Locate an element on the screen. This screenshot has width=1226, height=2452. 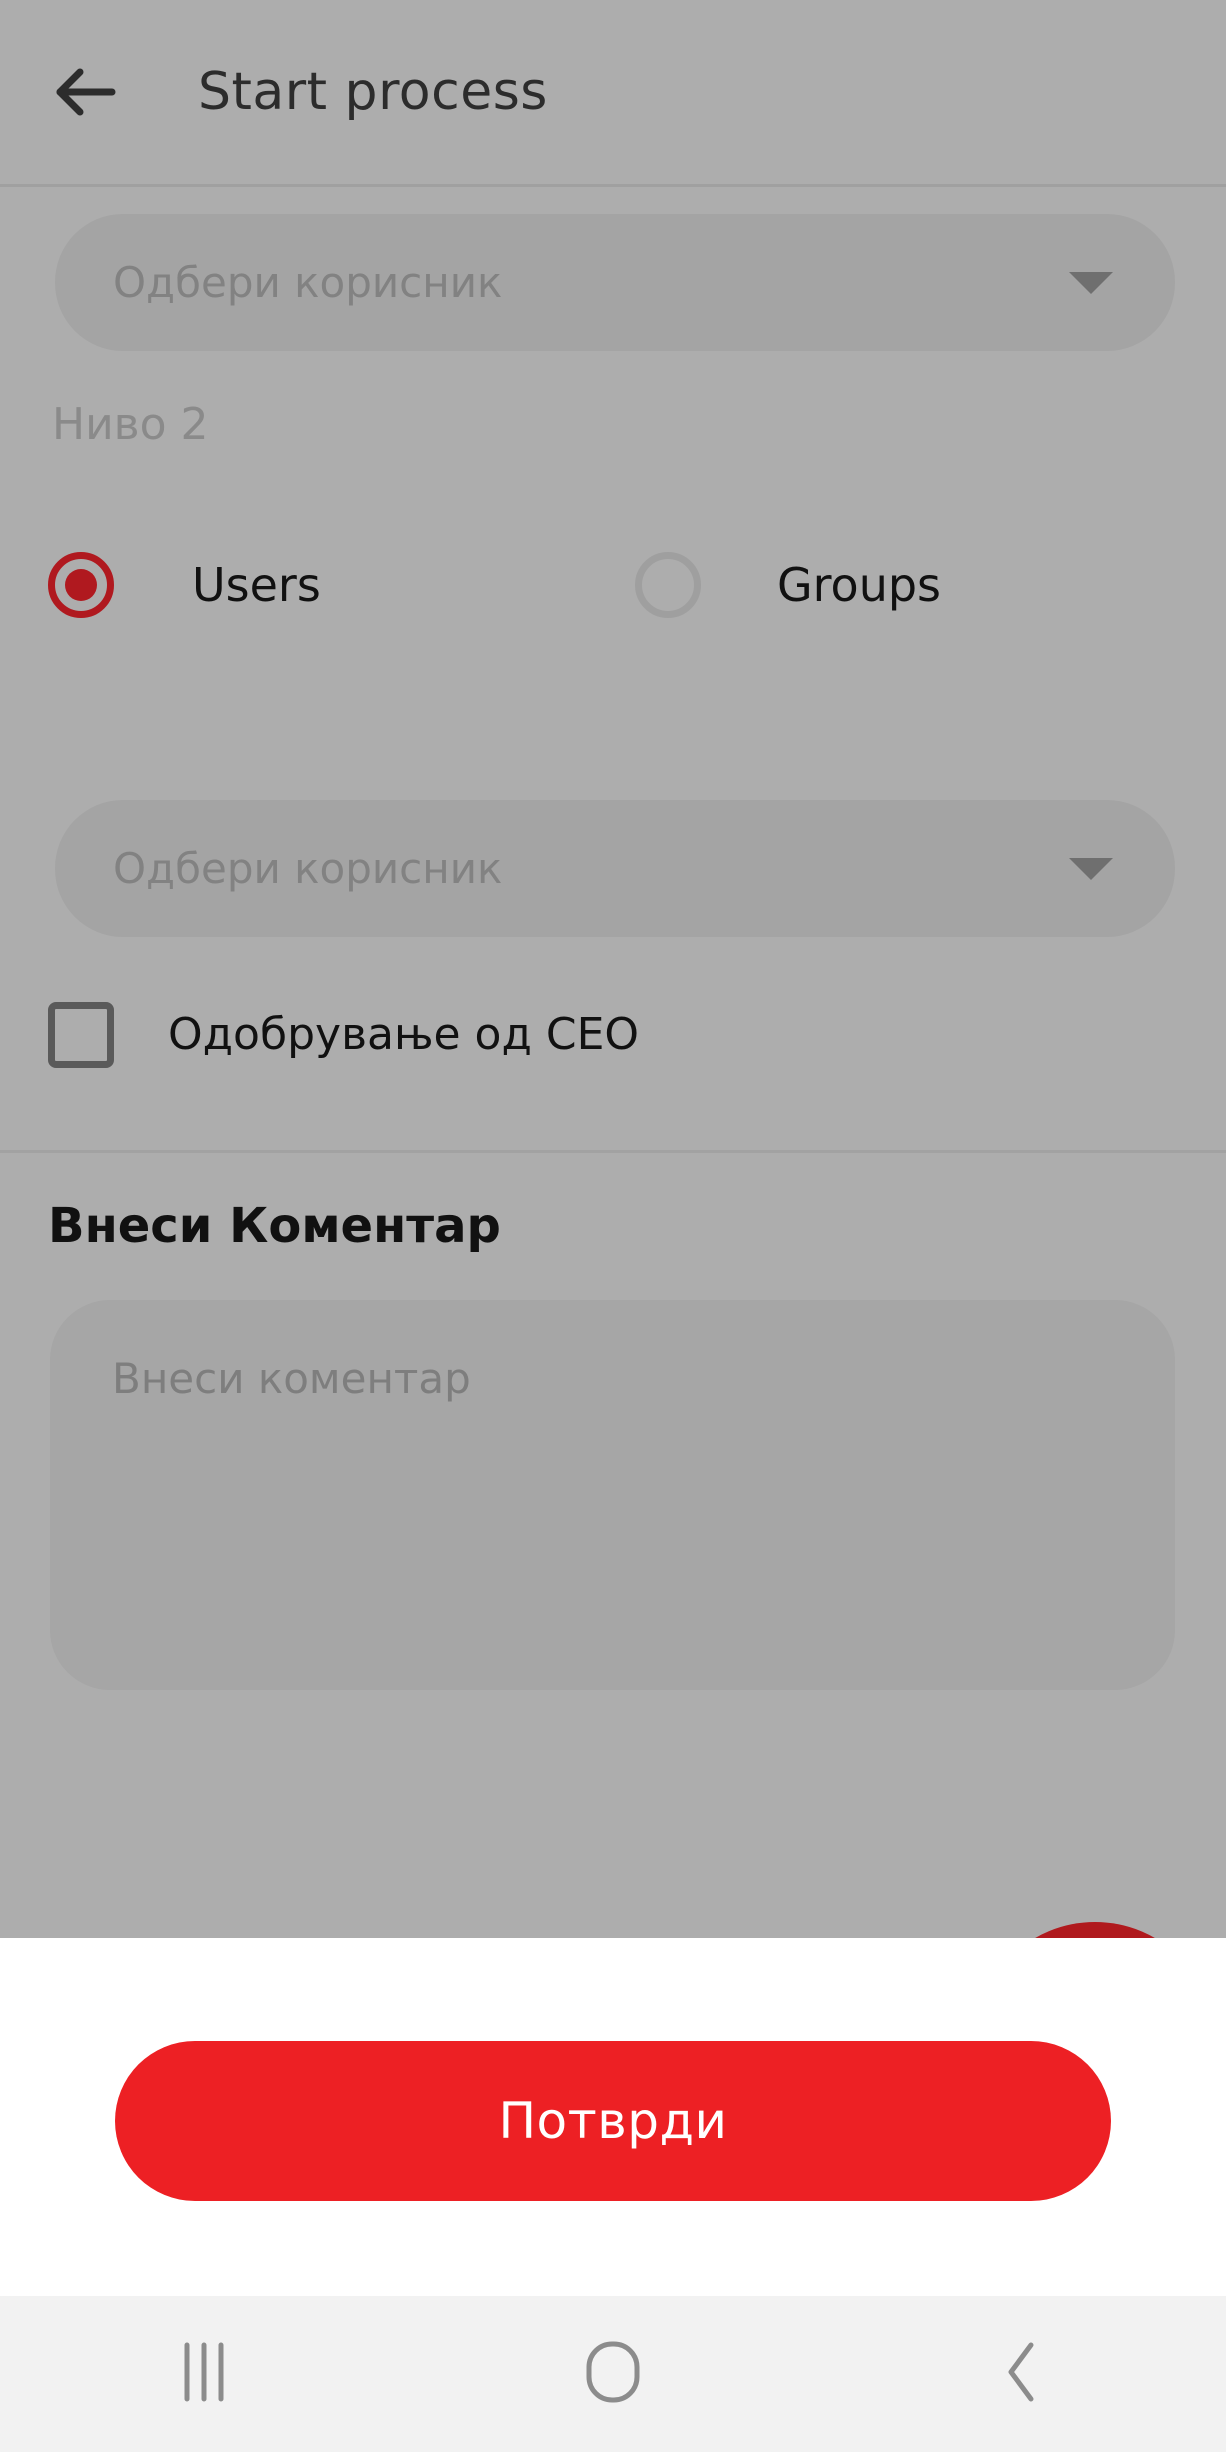
radio-dot is located at coordinates (81, 585).